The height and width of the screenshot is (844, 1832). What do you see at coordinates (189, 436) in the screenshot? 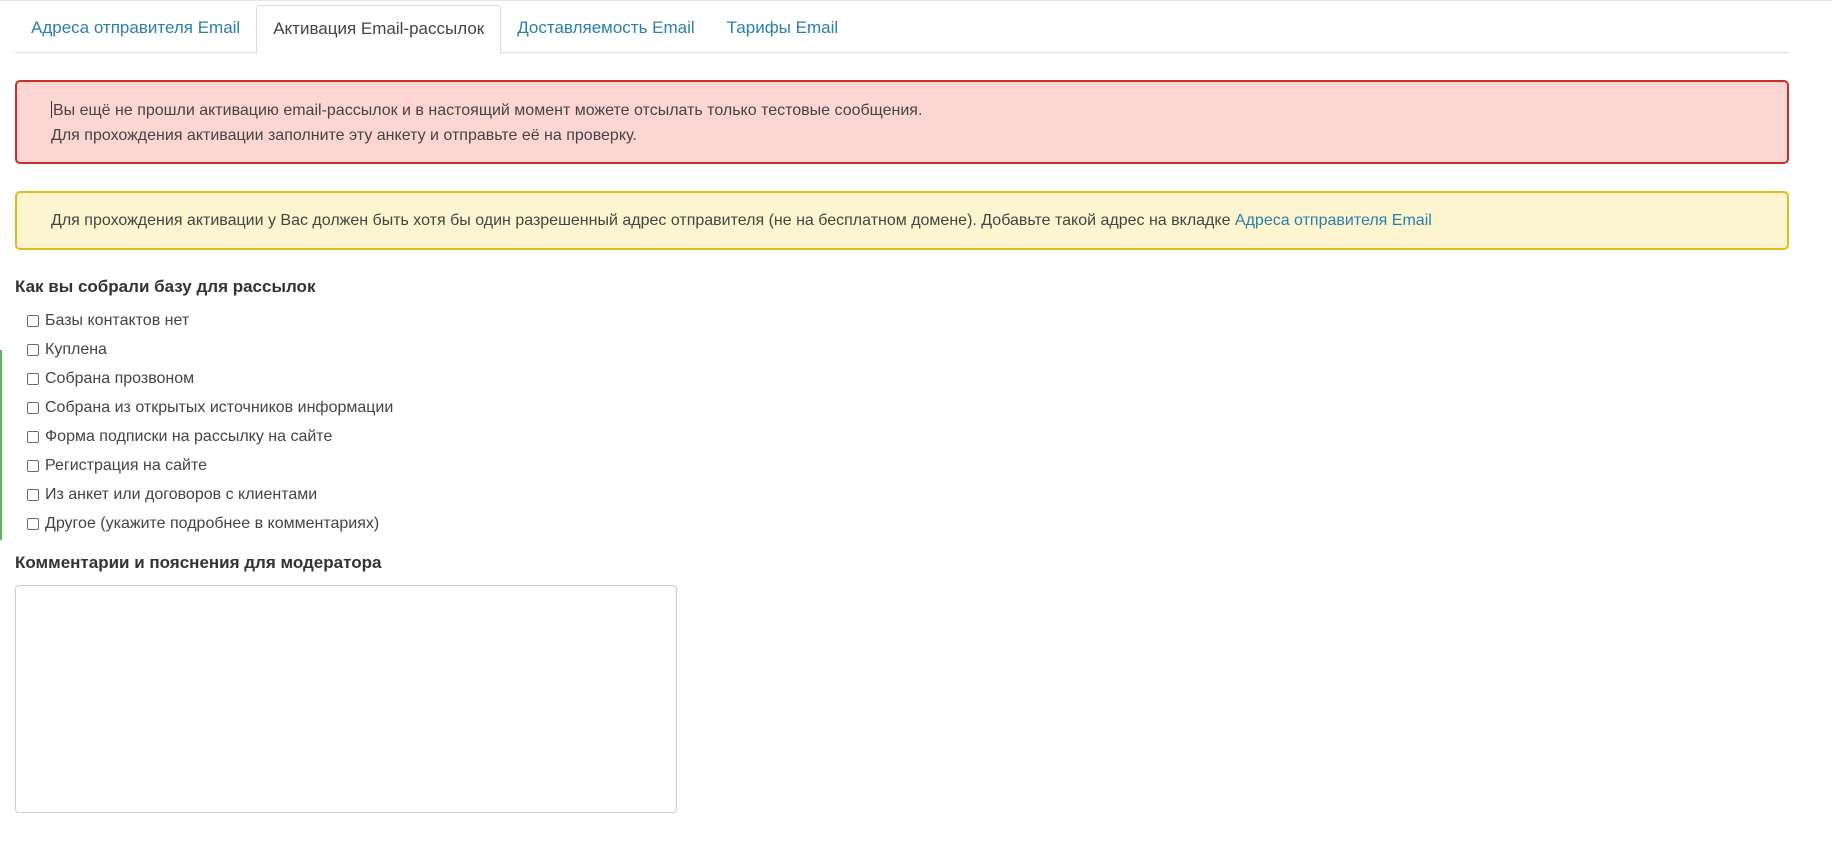
I see `checkbox-label: Форма подписки на рассылку на сайте` at bounding box center [189, 436].